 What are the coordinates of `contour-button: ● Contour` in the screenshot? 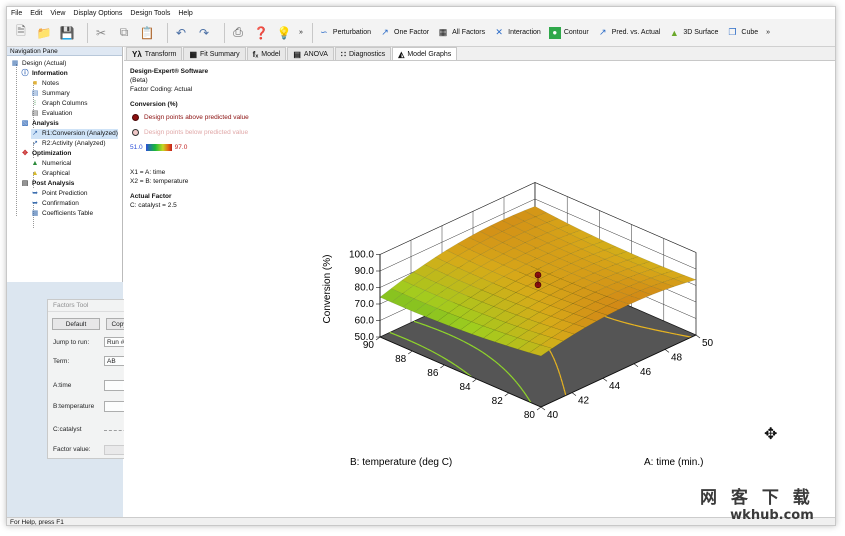 It's located at (568, 32).